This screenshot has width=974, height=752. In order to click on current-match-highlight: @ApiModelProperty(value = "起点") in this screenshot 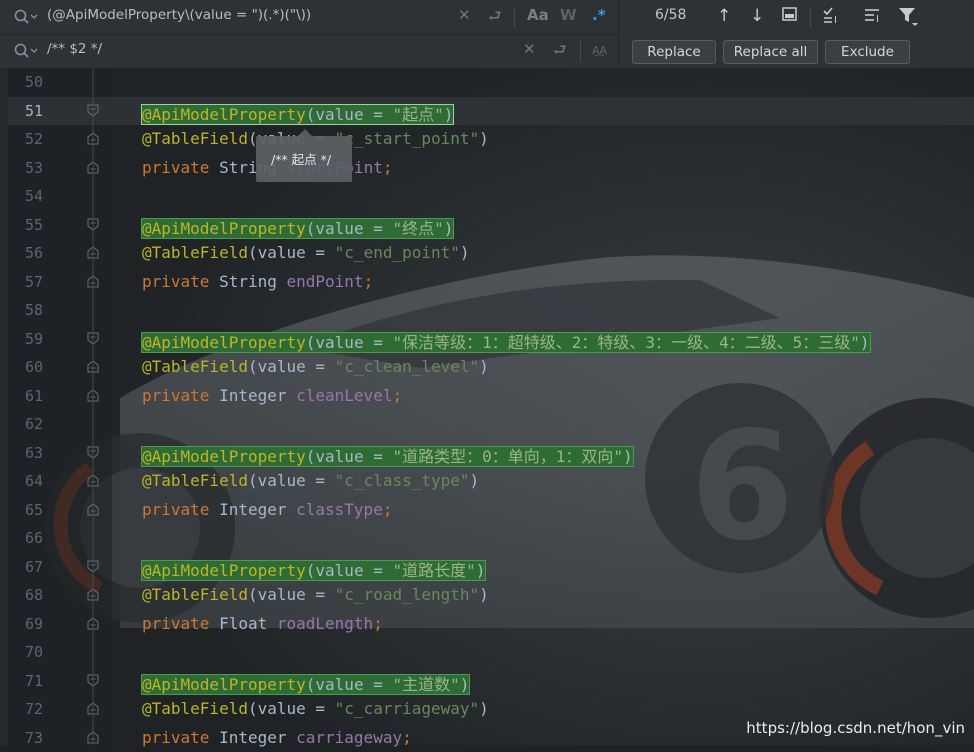, I will do `click(297, 114)`.